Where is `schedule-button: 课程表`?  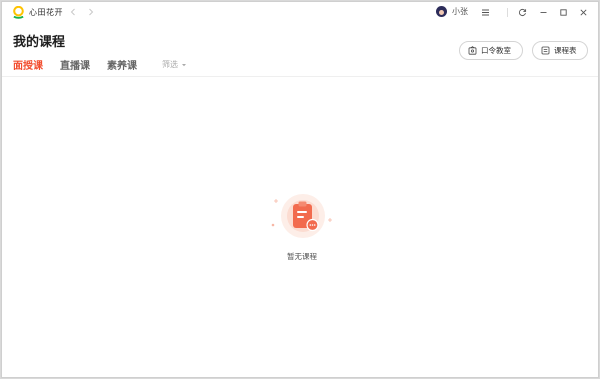
schedule-button: 课程表 is located at coordinates (560, 50).